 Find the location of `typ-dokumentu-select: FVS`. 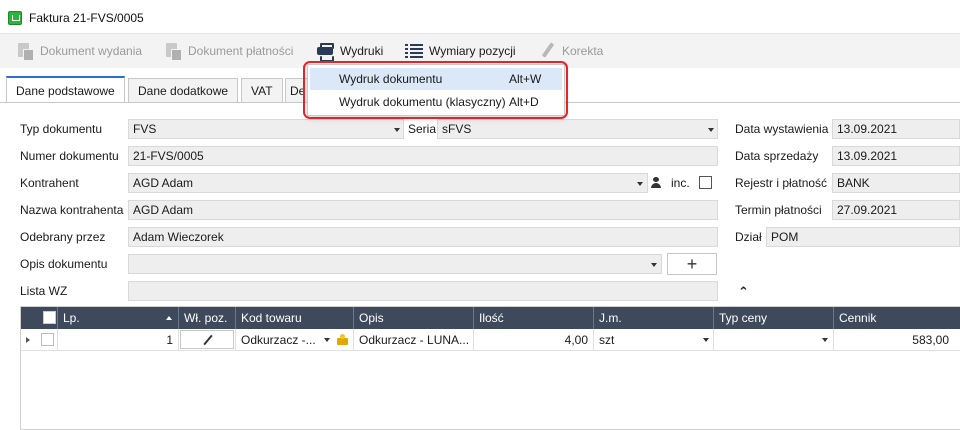

typ-dokumentu-select: FVS is located at coordinates (266, 129).